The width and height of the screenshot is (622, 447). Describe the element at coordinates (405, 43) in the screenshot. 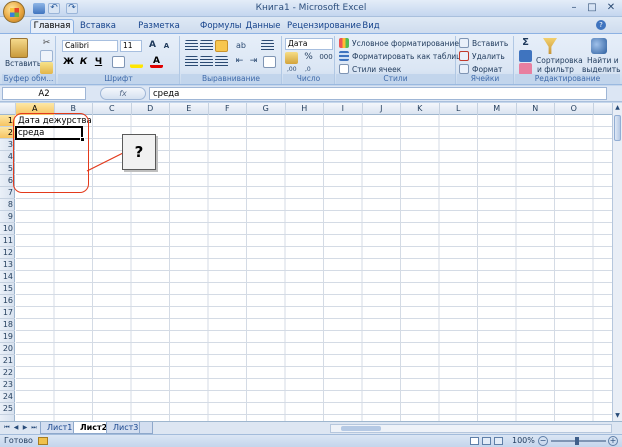

I see `conditional-formatting-button: Условное форматирование` at that location.